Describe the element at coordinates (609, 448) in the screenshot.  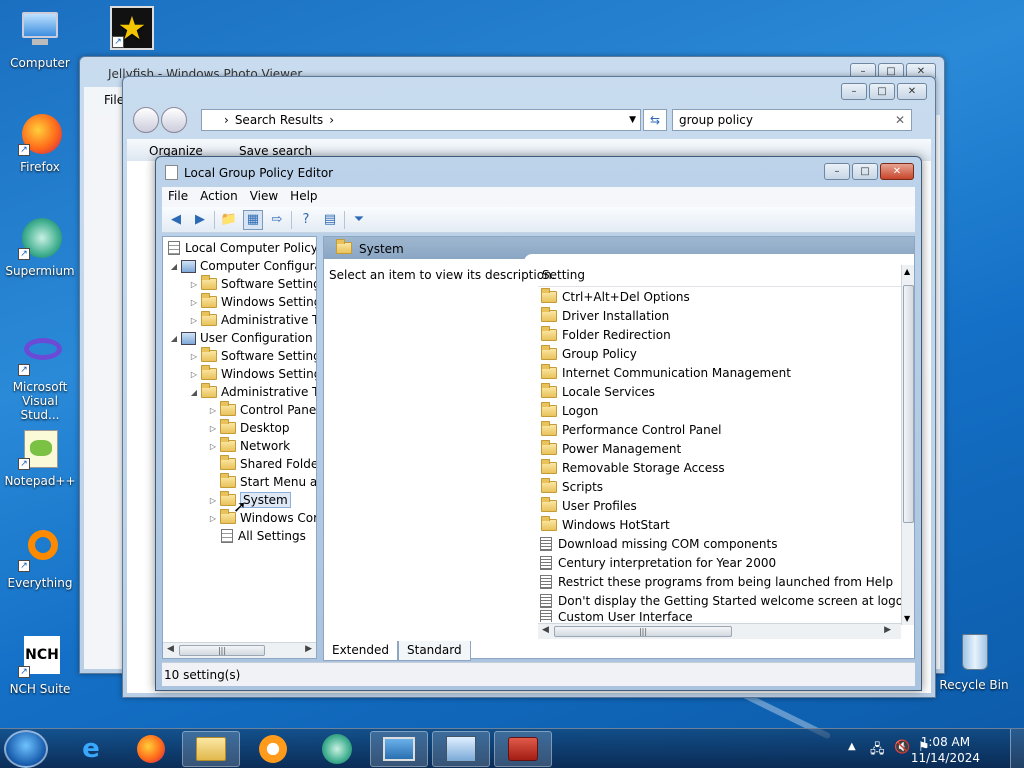
I see `list-item: Power Management` at that location.